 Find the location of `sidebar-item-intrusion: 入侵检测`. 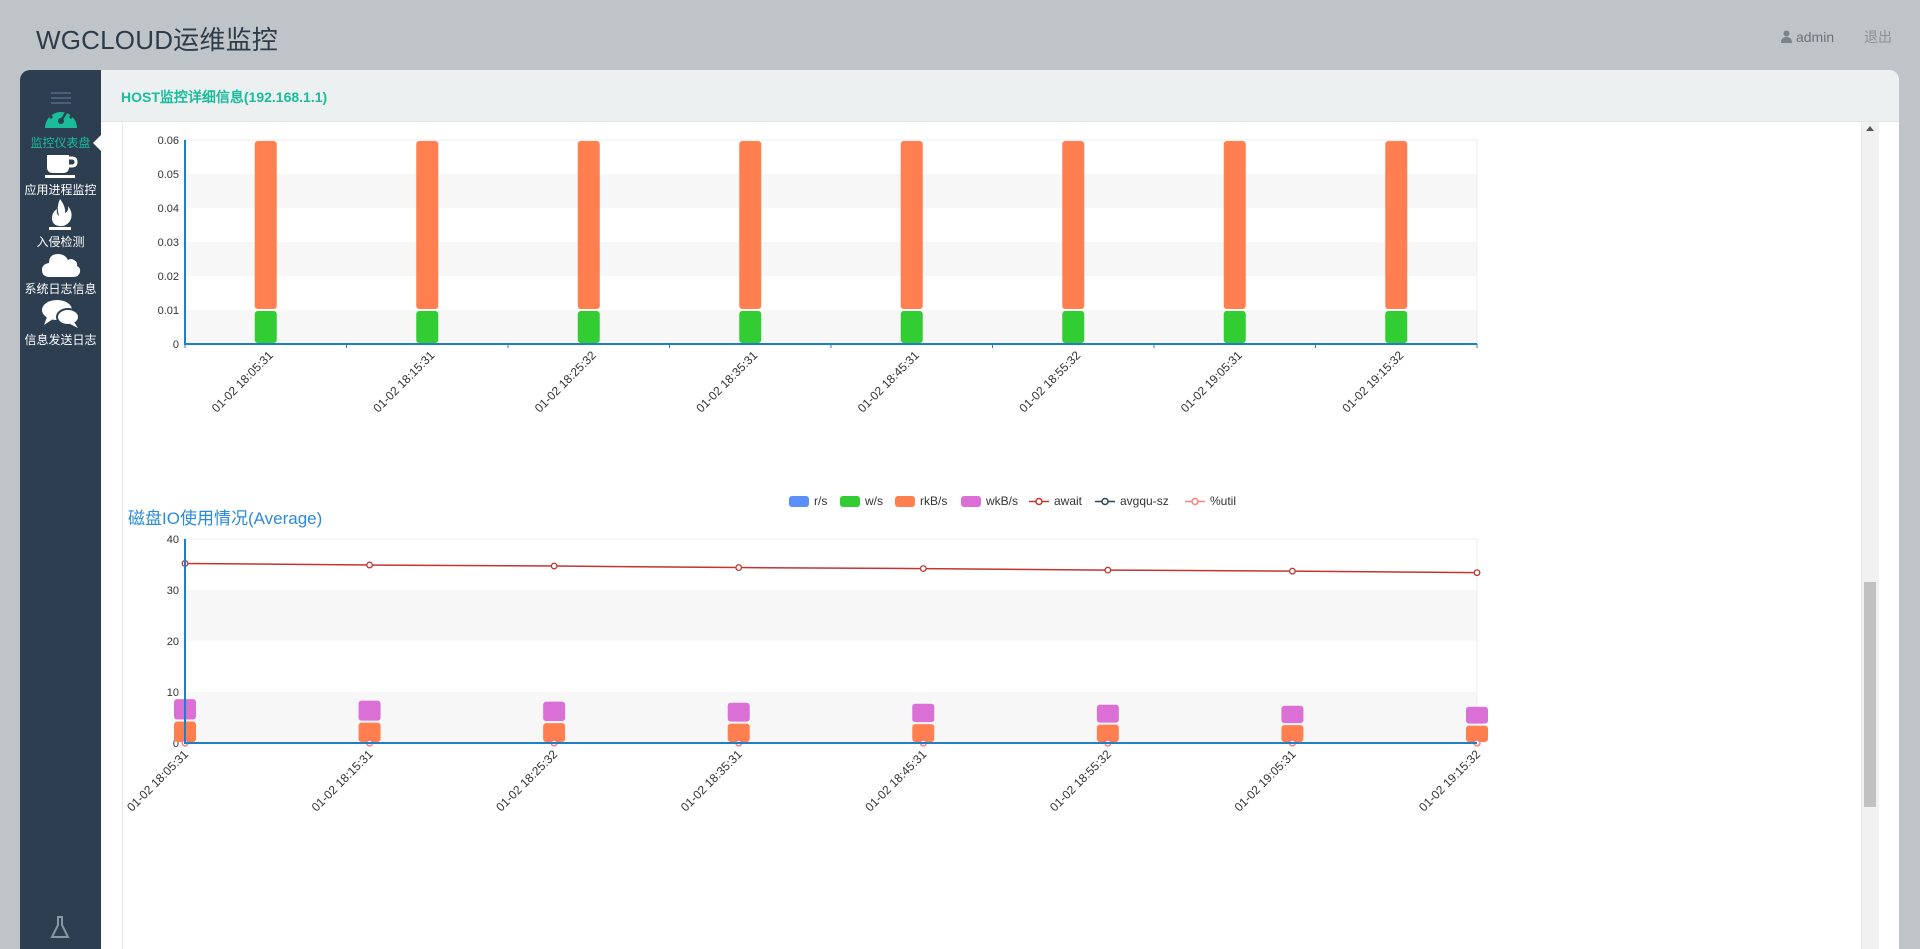

sidebar-item-intrusion: 入侵检测 is located at coordinates (60, 223).